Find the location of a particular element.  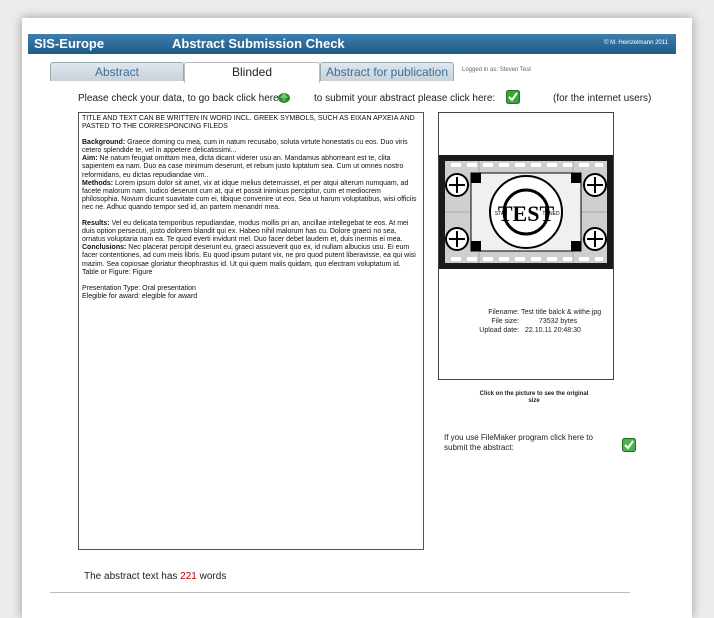

award-line: Elegible for award: elegible for award is located at coordinates (140, 296).